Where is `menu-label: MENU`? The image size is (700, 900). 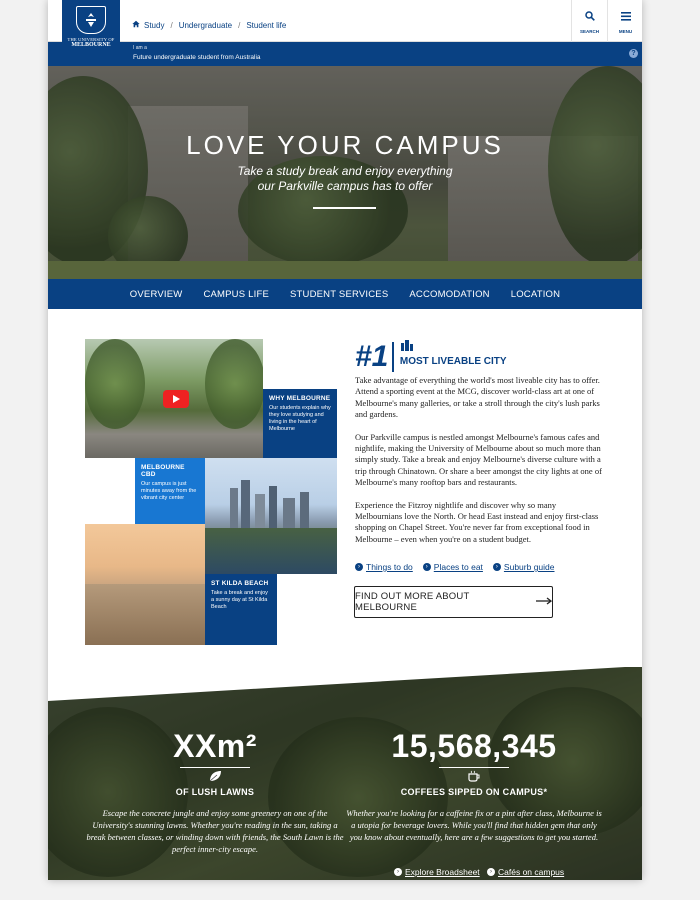 menu-label: MENU is located at coordinates (625, 31).